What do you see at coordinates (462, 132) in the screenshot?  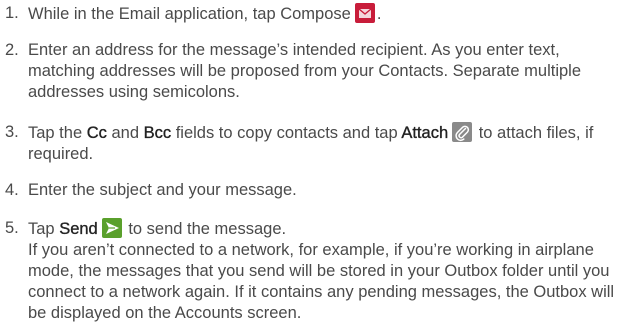 I see `paperclip-icon` at bounding box center [462, 132].